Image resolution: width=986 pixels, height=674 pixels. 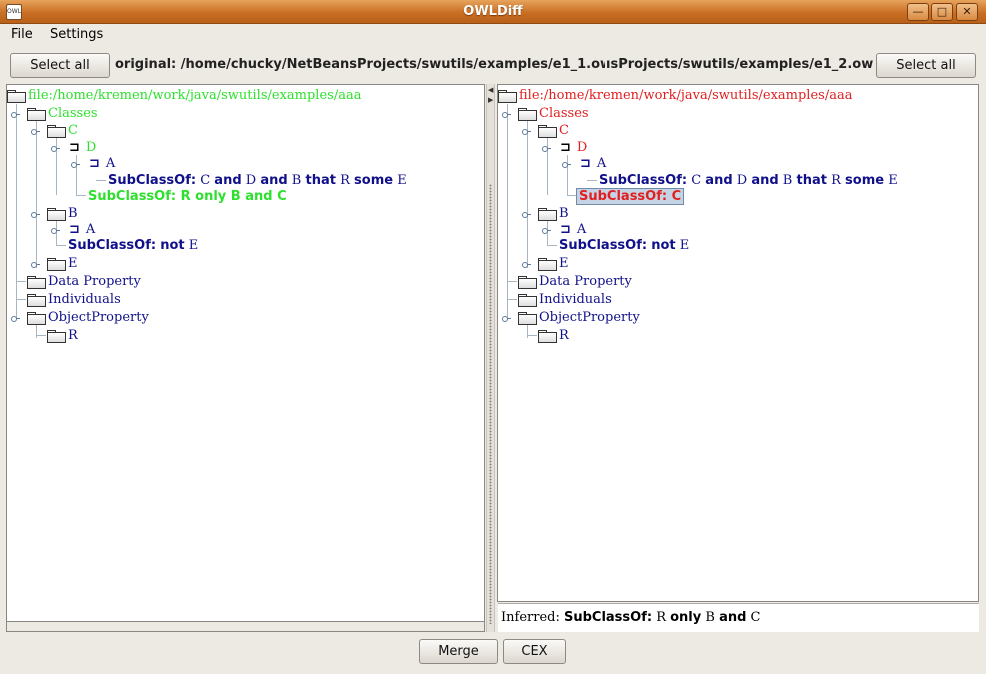 I want to click on title-bar: OWL OWLDiff — □ ✕, so click(x=493, y=12).